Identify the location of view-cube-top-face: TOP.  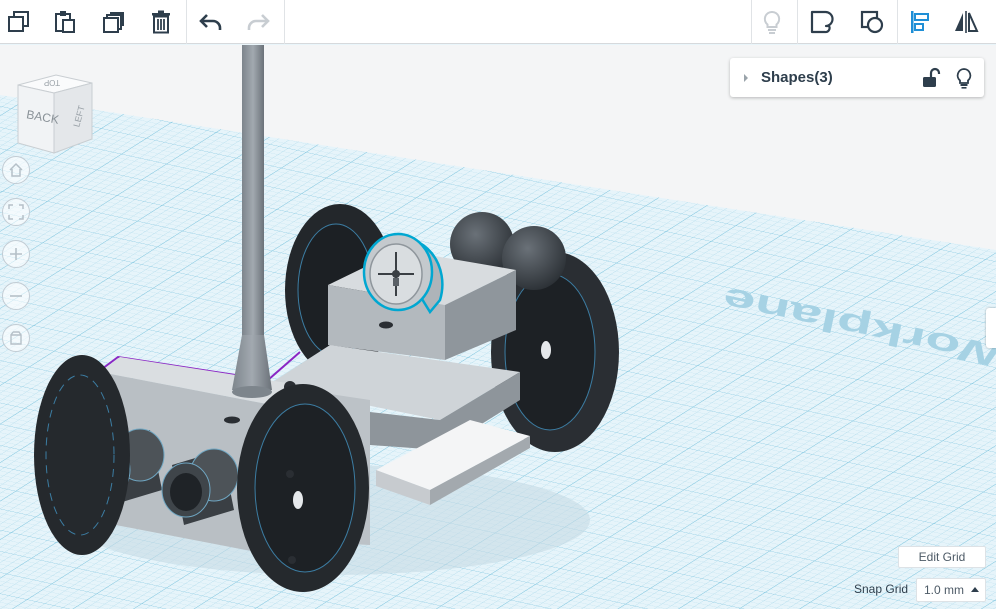
(52, 82).